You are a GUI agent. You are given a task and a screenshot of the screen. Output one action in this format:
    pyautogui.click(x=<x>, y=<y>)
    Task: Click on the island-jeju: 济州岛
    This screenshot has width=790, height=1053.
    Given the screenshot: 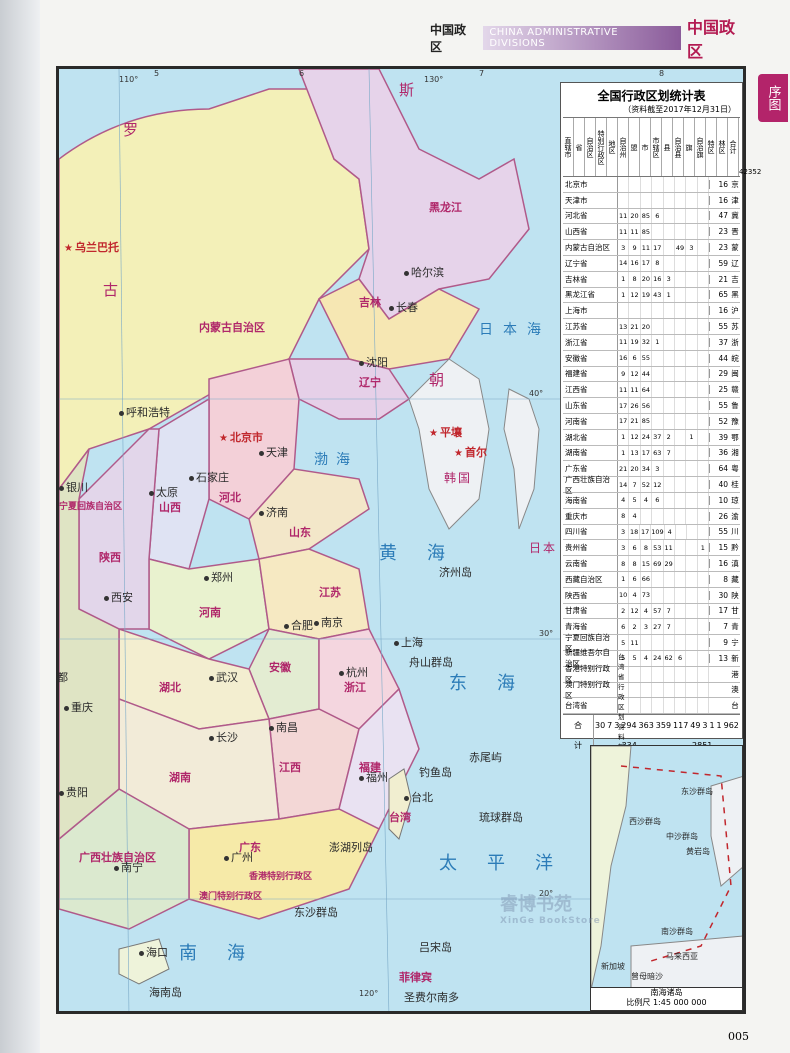 What is the action you would take?
    pyautogui.click(x=455, y=572)
    